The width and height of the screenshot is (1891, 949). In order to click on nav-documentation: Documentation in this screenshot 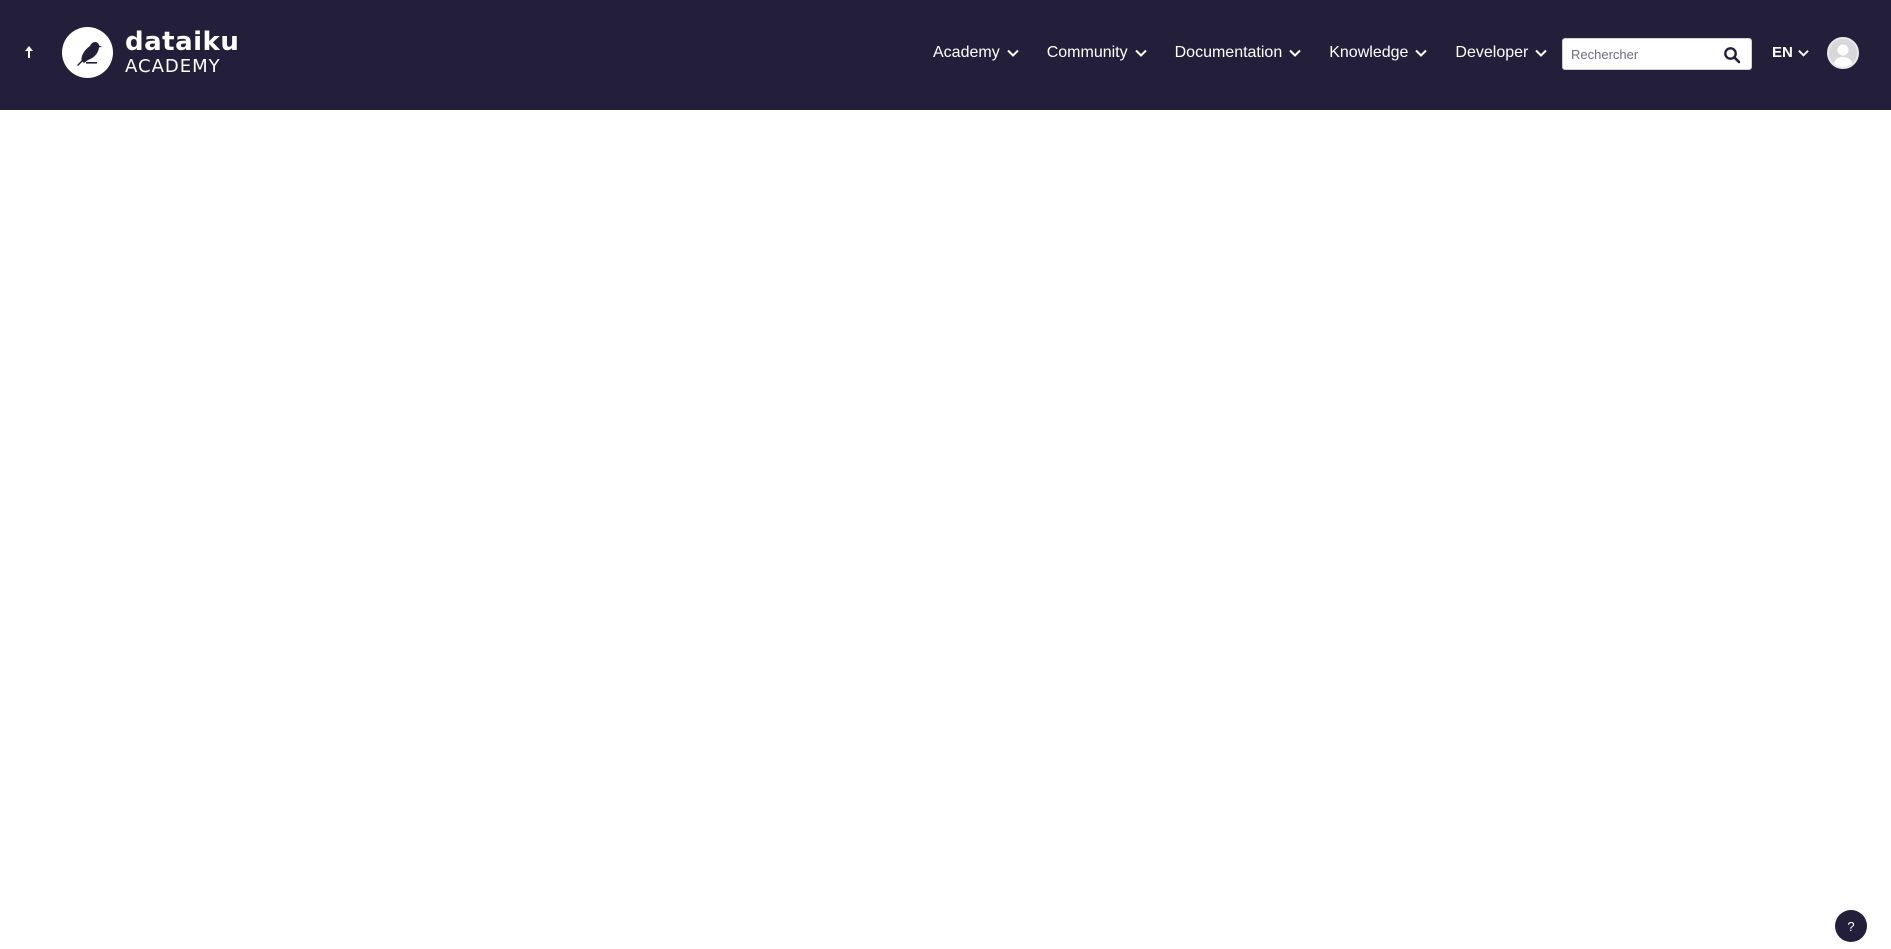, I will do `click(1238, 53)`.